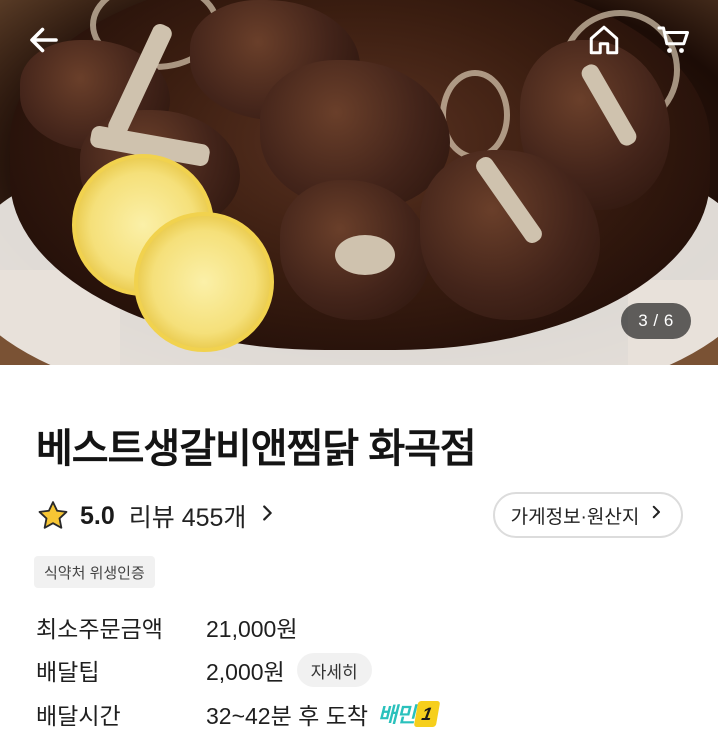  What do you see at coordinates (97, 515) in the screenshot?
I see `rating-score: 5.0` at bounding box center [97, 515].